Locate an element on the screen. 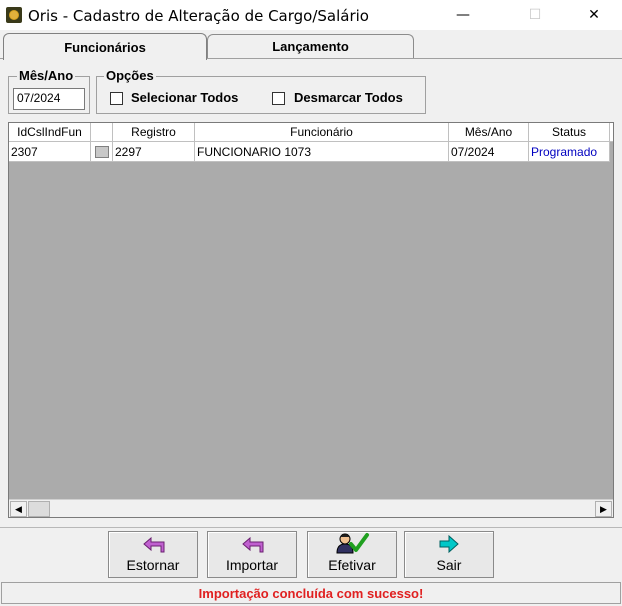 The image size is (622, 606). minimize-button: — is located at coordinates (463, 15).